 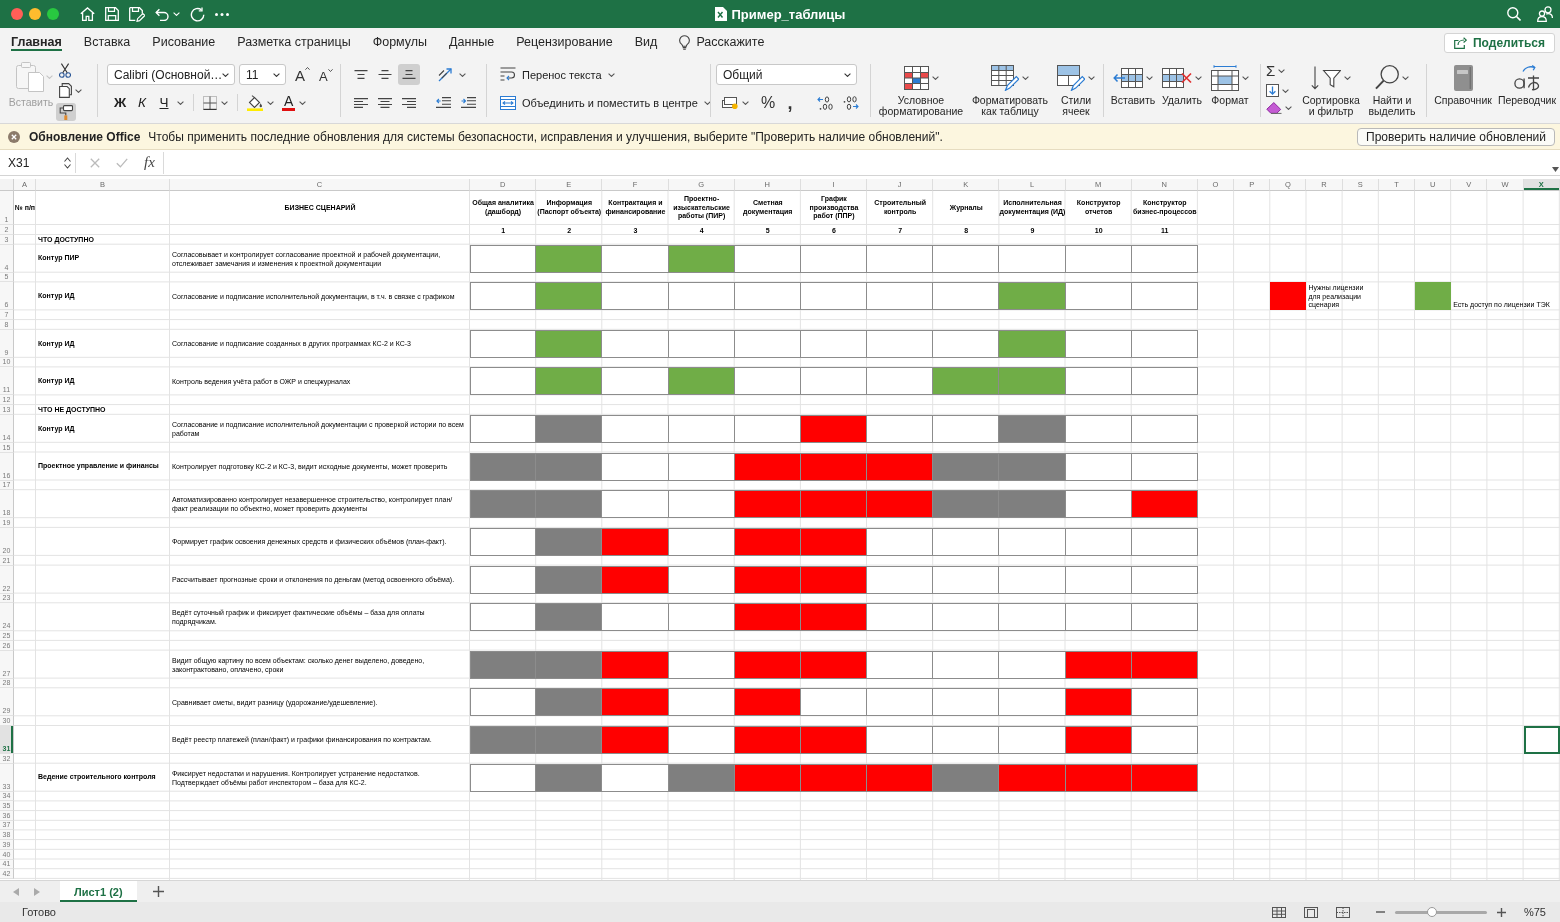 I want to click on sort-filter-button: Сортировка и фильтр, so click(x=1331, y=93).